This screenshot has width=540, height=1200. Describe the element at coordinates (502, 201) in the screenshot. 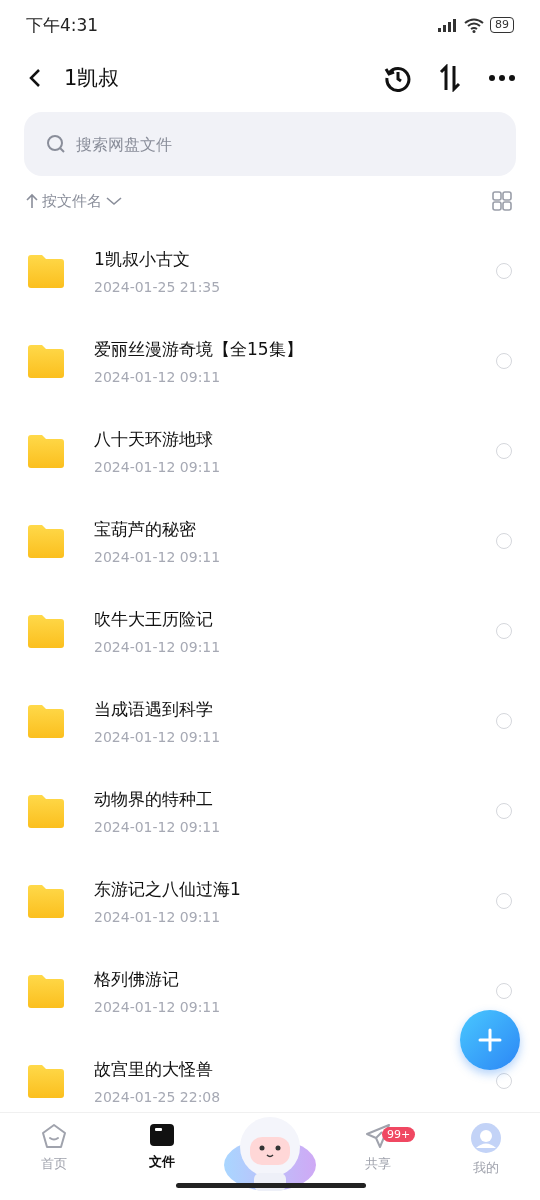

I see `grid-icon` at that location.